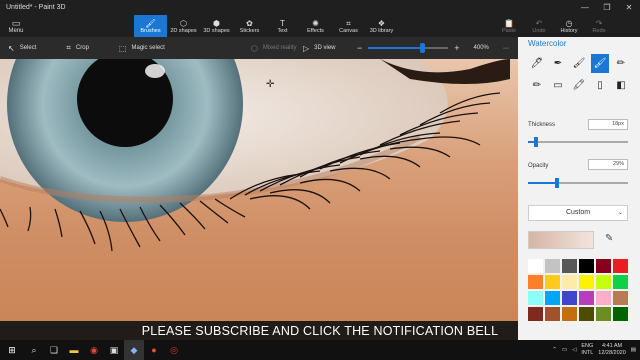 The image size is (640, 360). I want to click on tab-3d-shapes: ⬢ 3D shapes, so click(216, 26).